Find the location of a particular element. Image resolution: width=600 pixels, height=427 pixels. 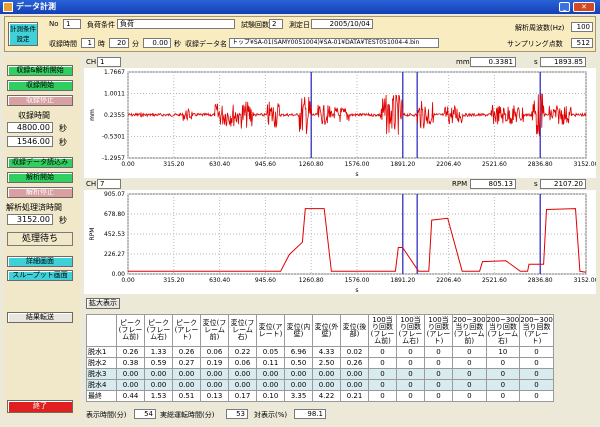

load-data-button: 収録データ読込み is located at coordinates (40, 162).